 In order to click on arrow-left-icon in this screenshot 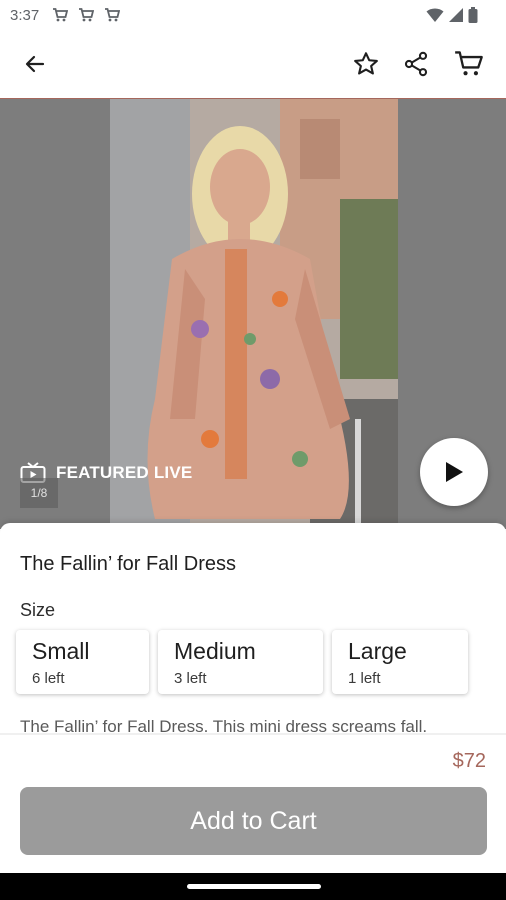, I will do `click(35, 64)`.